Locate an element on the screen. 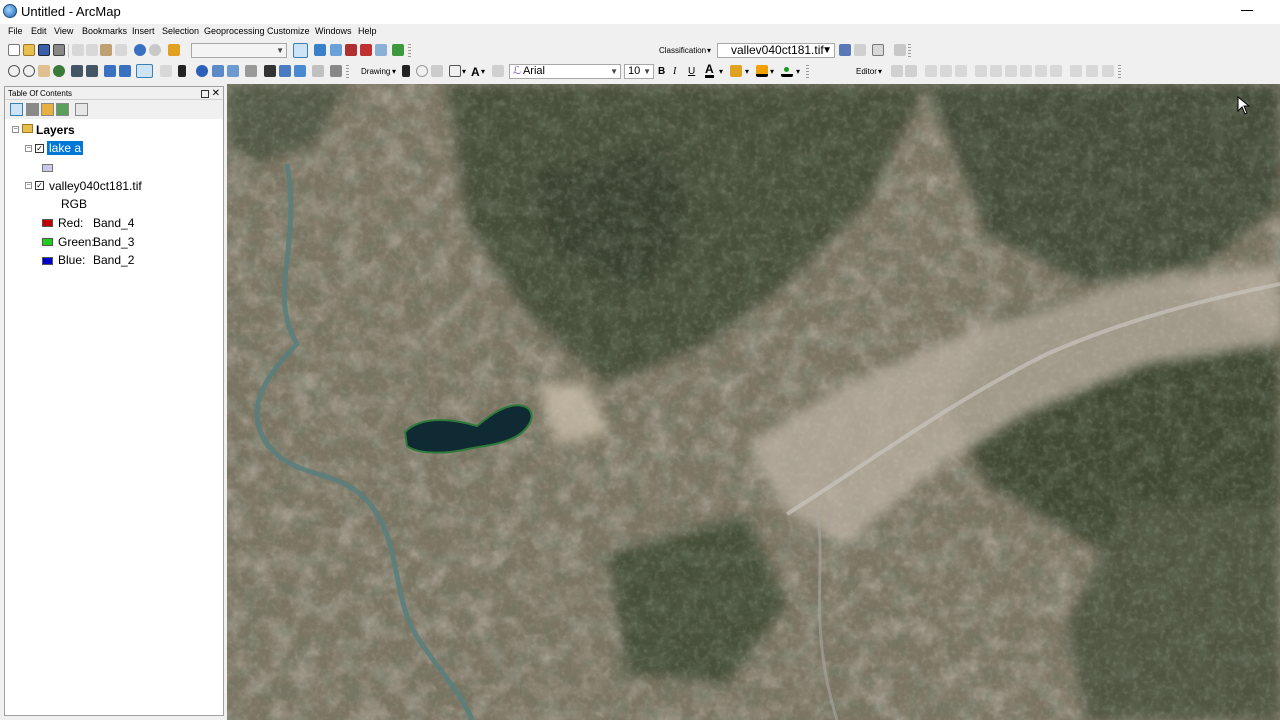 The height and width of the screenshot is (720, 1280). find-icon is located at coordinates (270, 71).